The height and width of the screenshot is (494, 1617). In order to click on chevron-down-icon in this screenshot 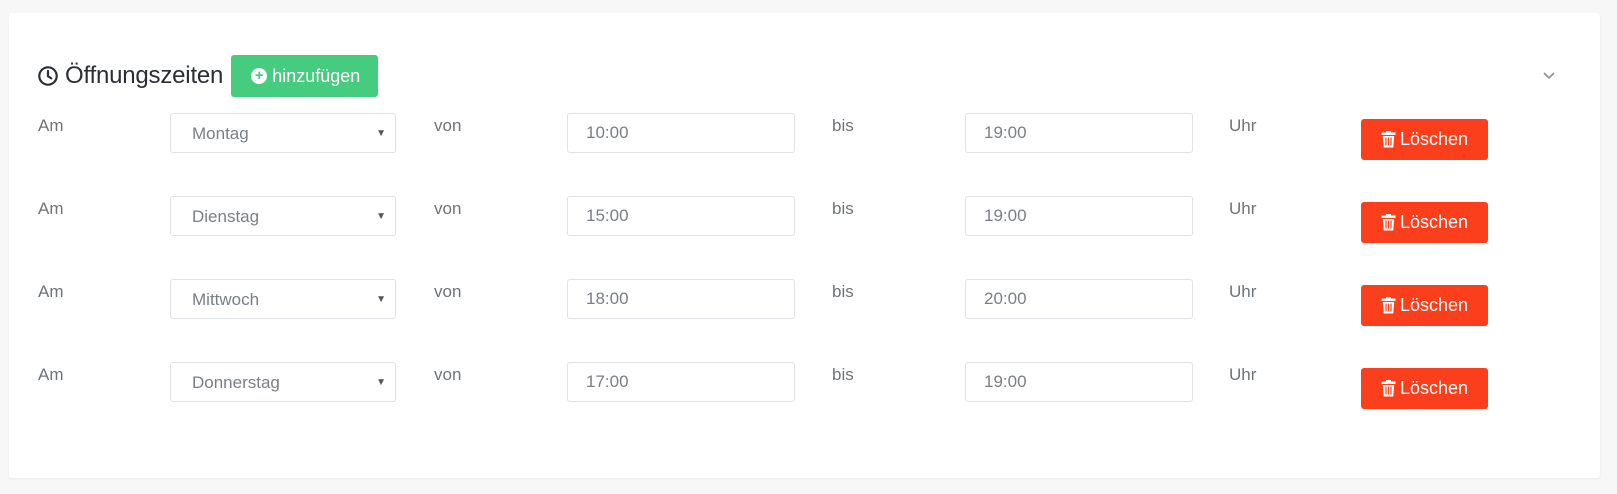, I will do `click(1549, 75)`.